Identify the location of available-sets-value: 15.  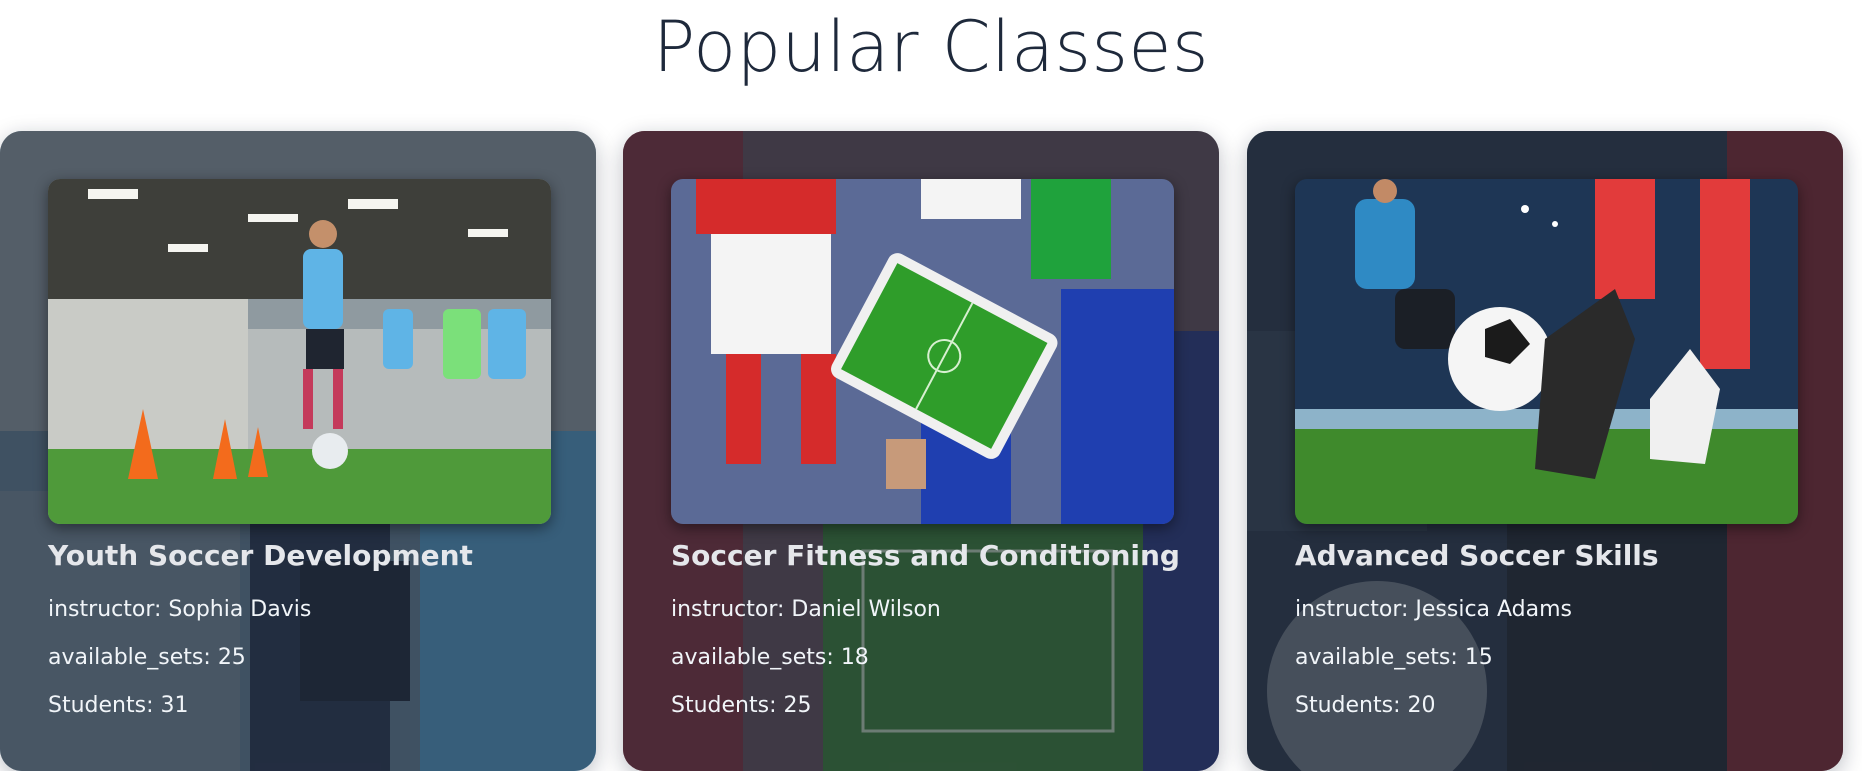
(1478, 657).